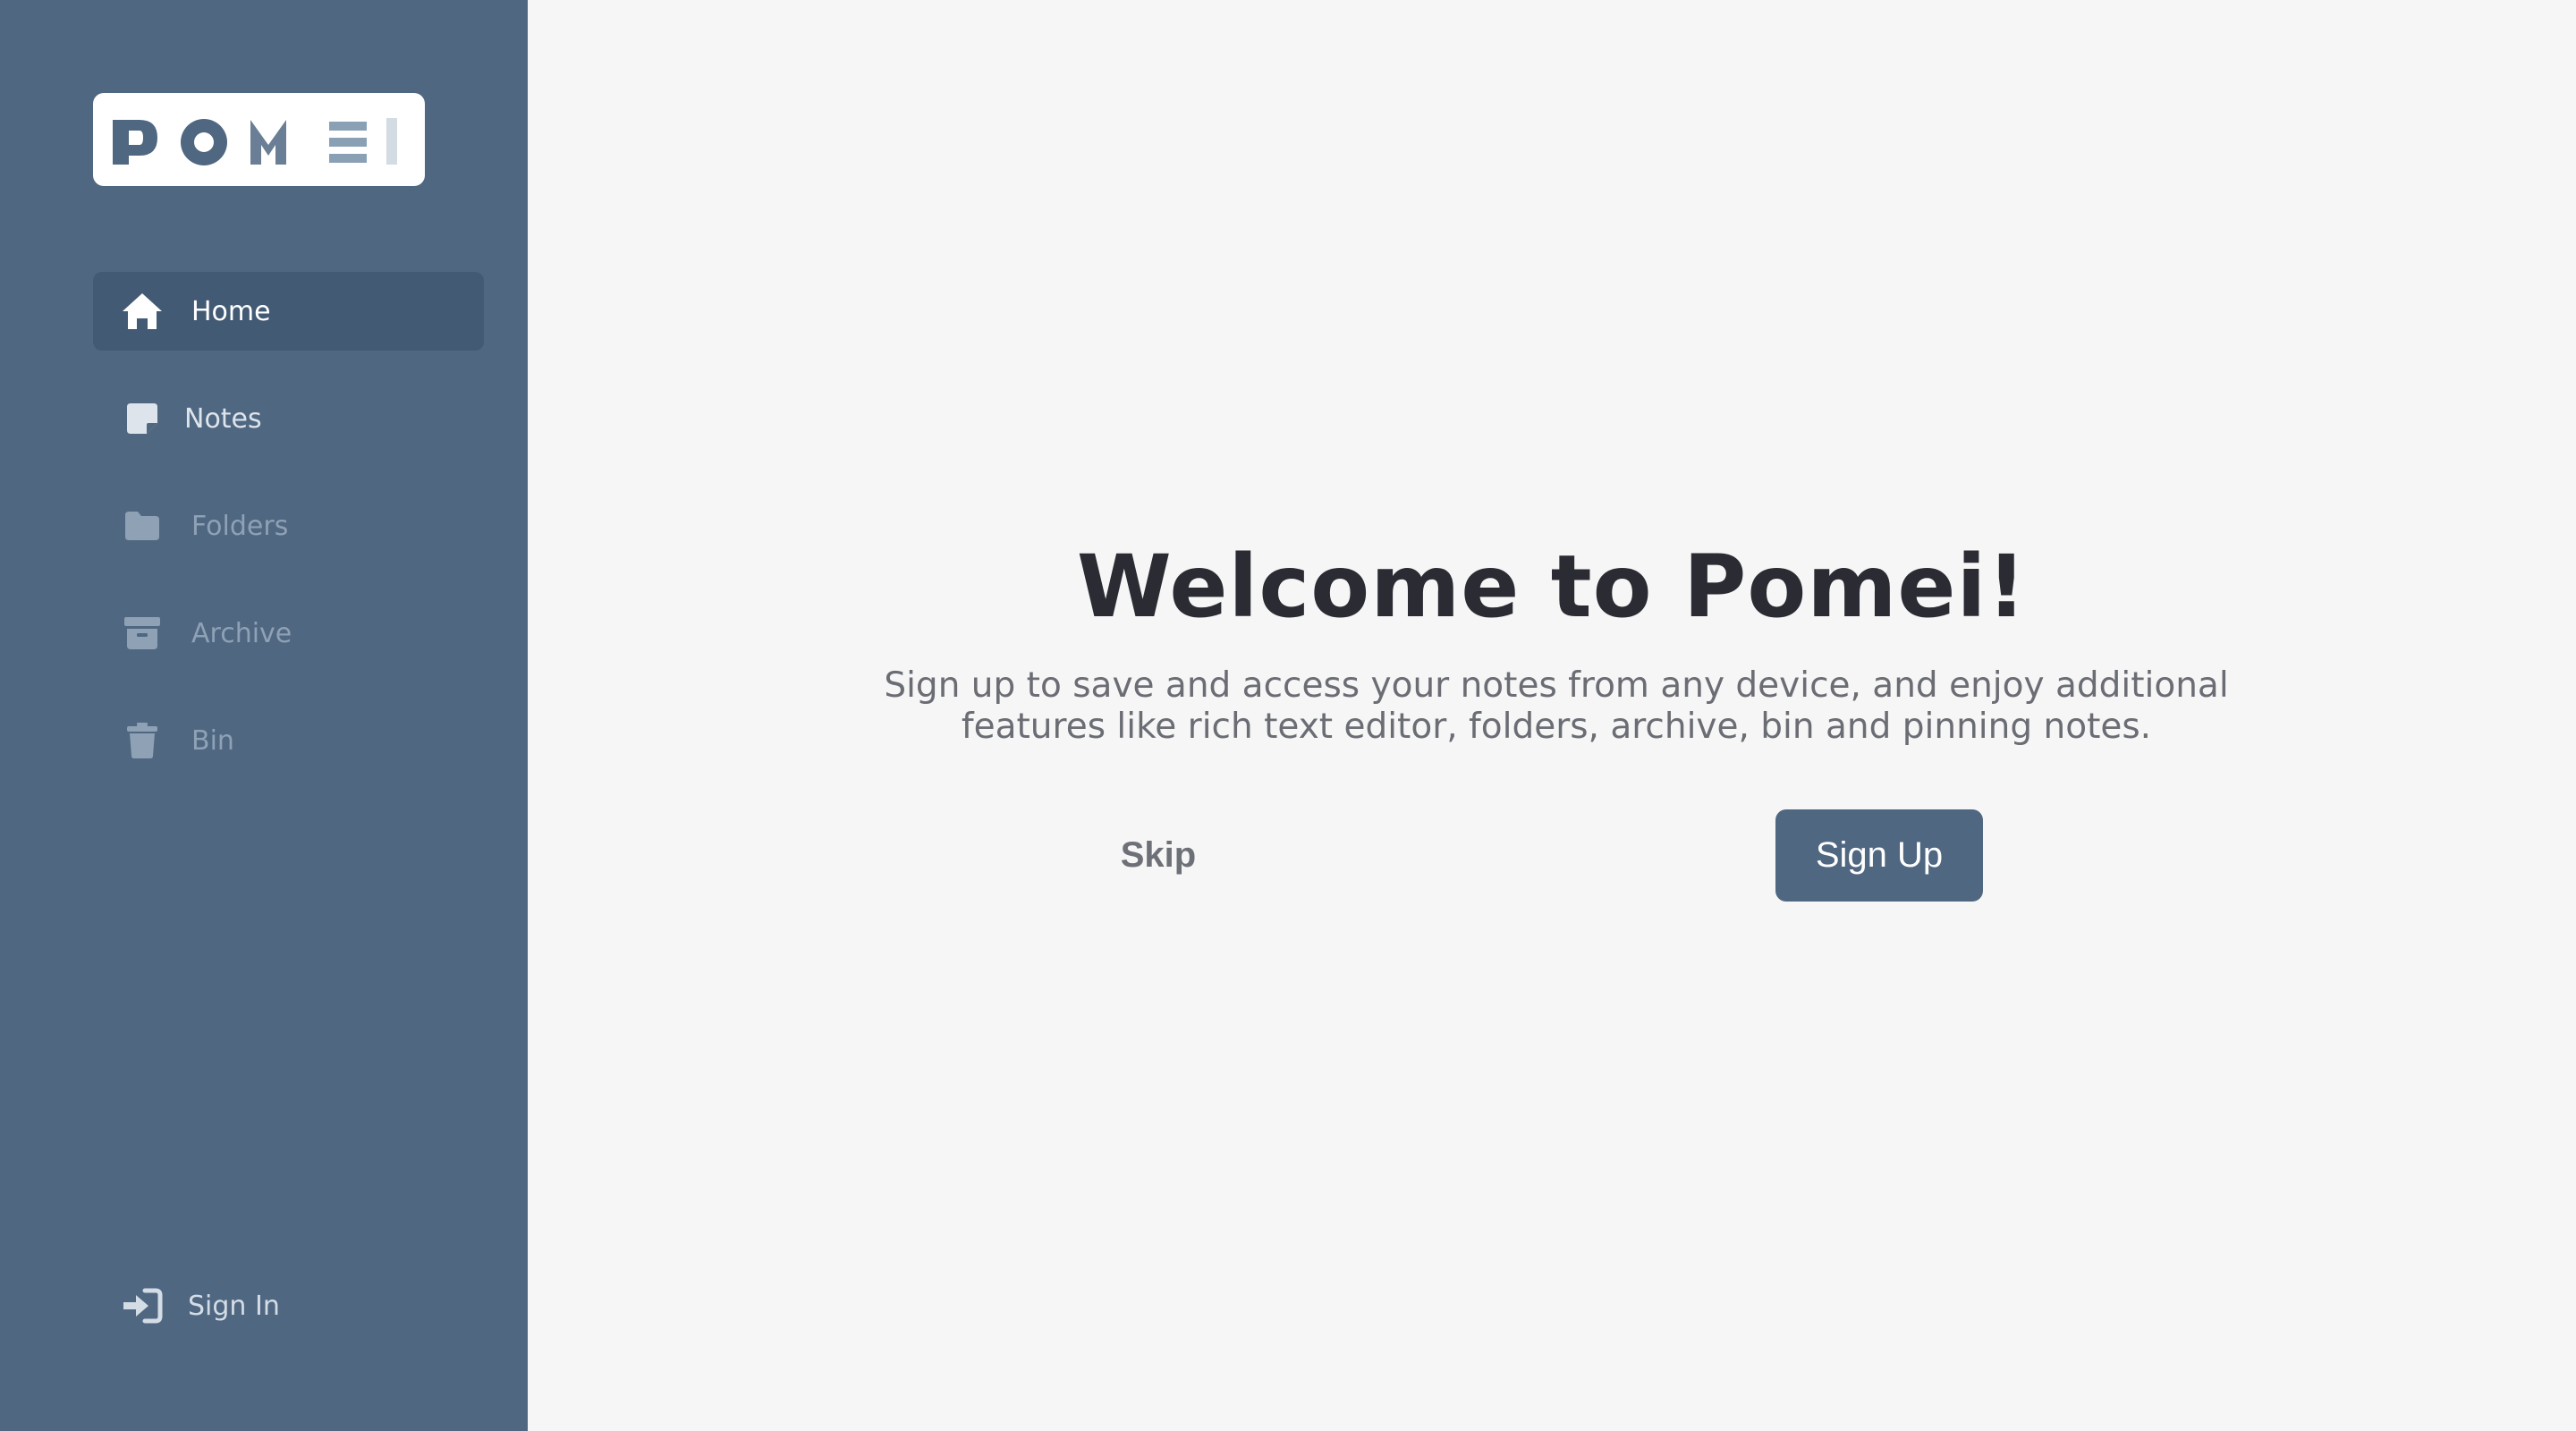 This screenshot has height=1431, width=2576. Describe the element at coordinates (212, 741) in the screenshot. I see `sidebar-item-label: Bin` at that location.